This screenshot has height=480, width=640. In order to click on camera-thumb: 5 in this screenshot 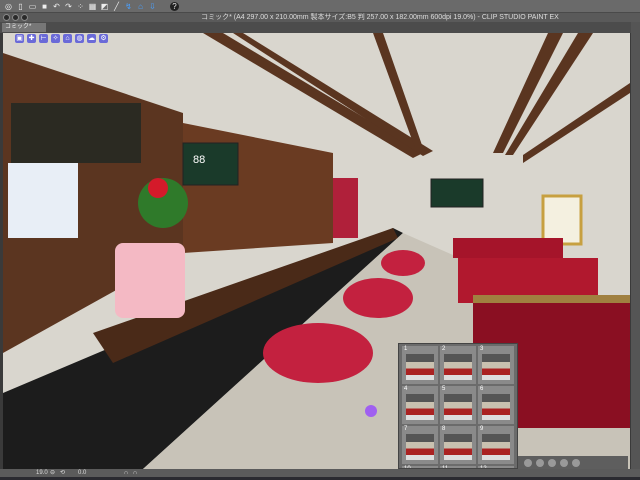, I will do `click(458, 405)`.